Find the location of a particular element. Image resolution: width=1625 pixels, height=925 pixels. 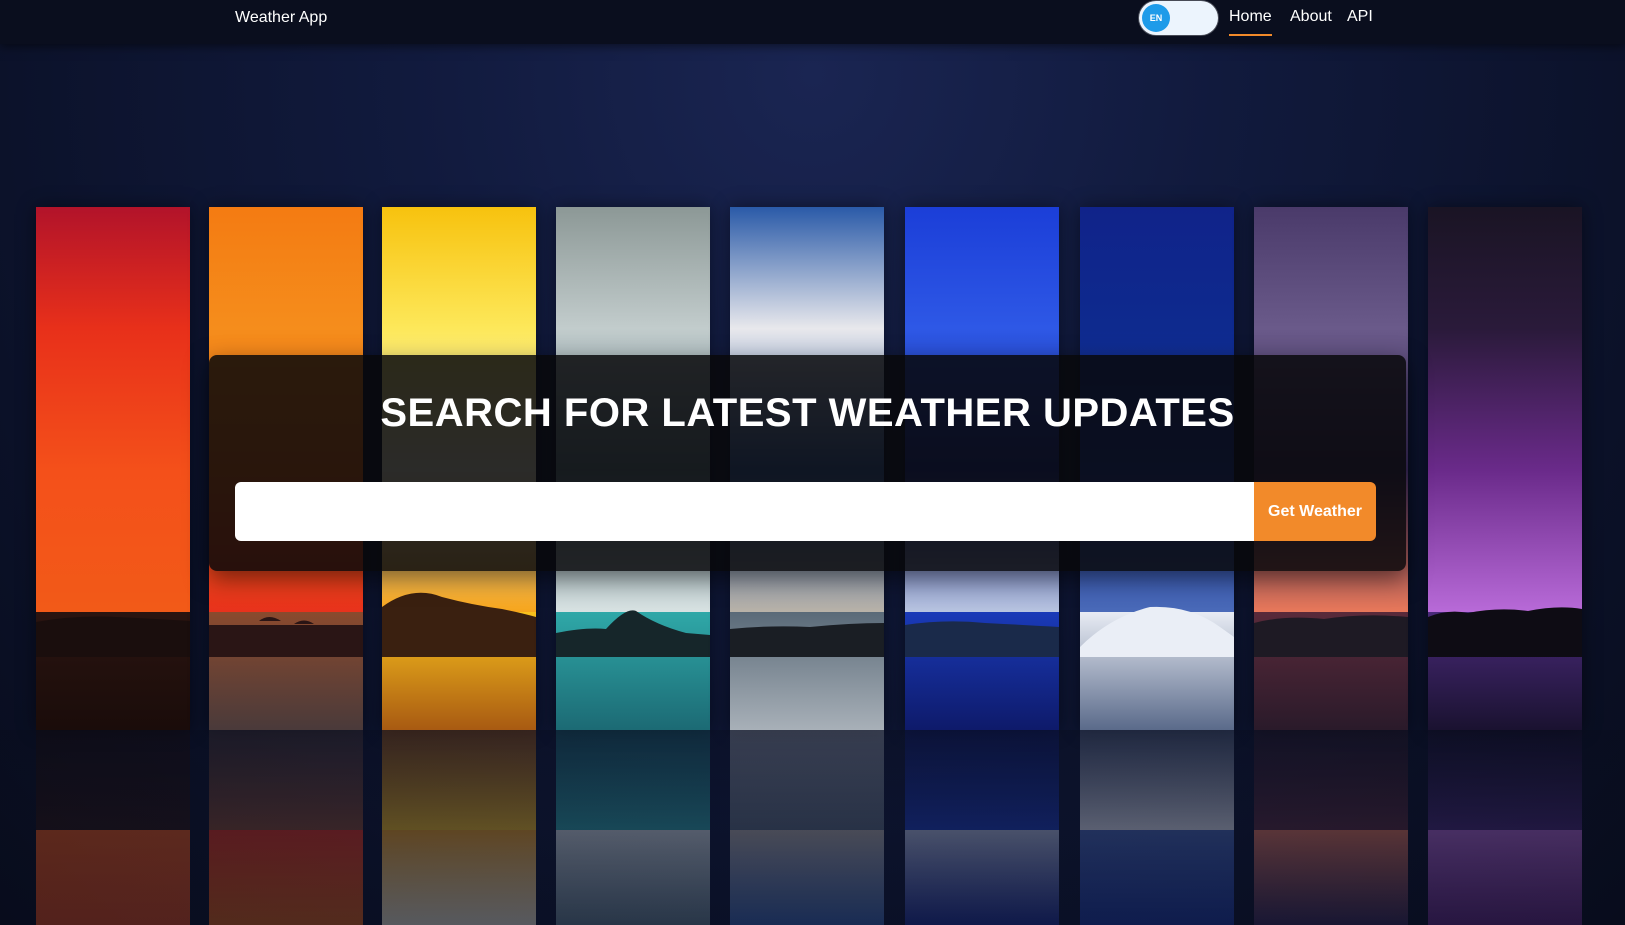

nav-link-api: API is located at coordinates (1360, 17).